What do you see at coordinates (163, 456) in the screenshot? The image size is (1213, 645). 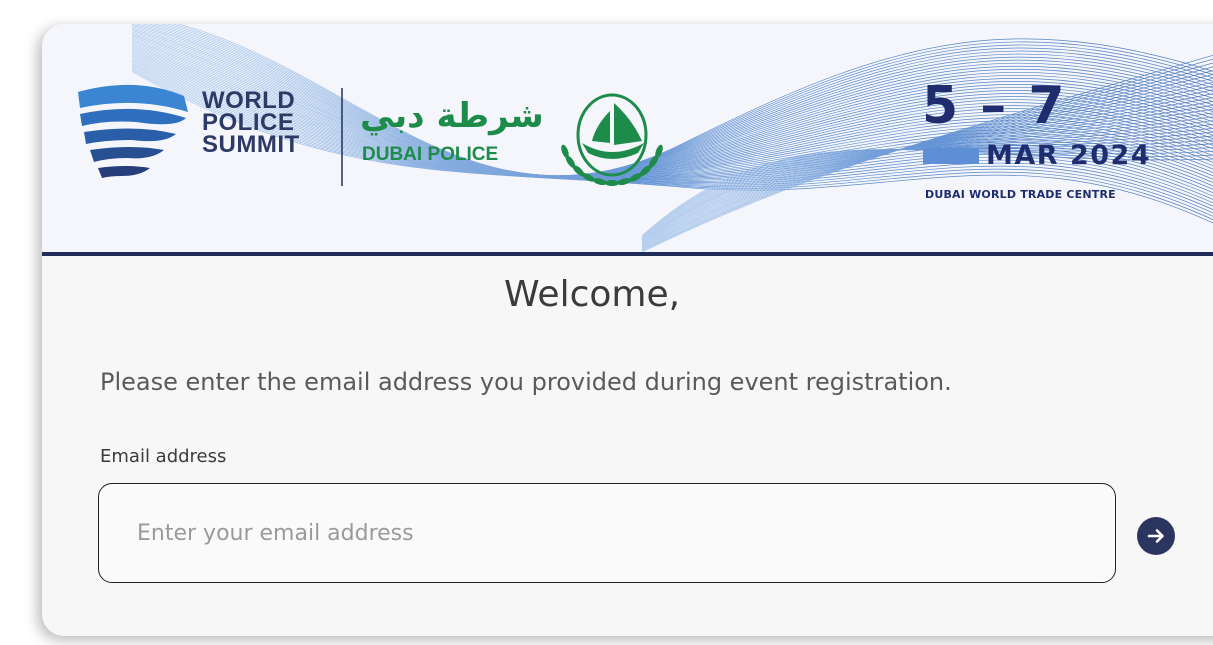 I see `email-label: Email address` at bounding box center [163, 456].